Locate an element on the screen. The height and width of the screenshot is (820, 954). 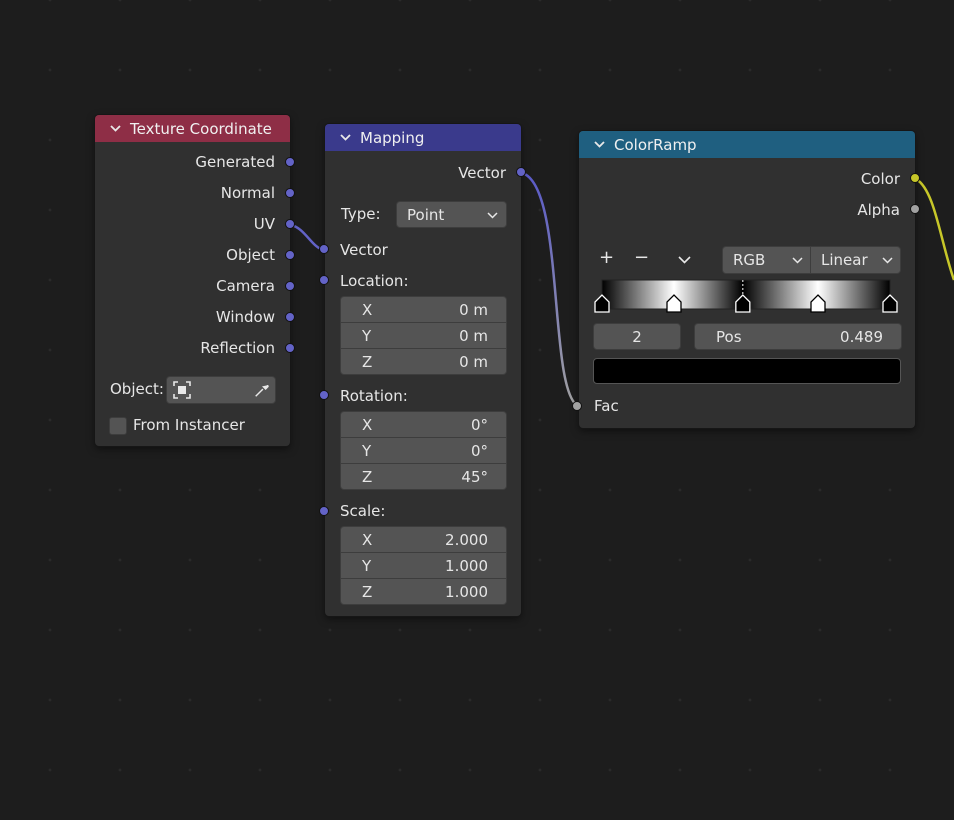
socket-normal is located at coordinates (290, 193).